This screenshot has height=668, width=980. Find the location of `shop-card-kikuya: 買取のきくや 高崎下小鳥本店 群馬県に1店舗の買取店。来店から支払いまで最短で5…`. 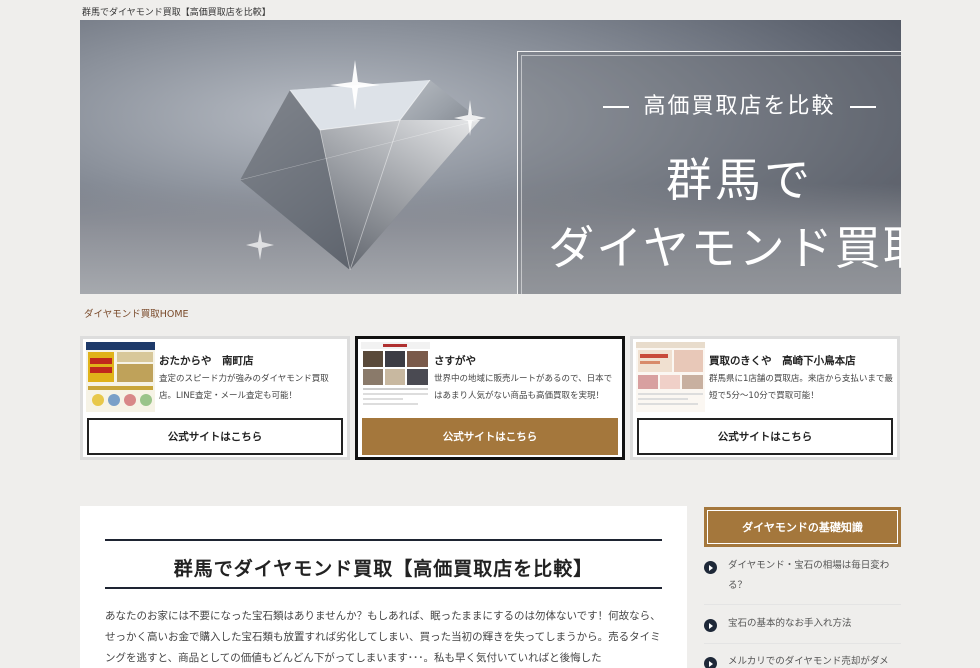

shop-card-kikuya: 買取のきくや 高崎下小鳥本店 群馬県に1店舗の買取店。来店から支払いまで最短で5… is located at coordinates (765, 398).